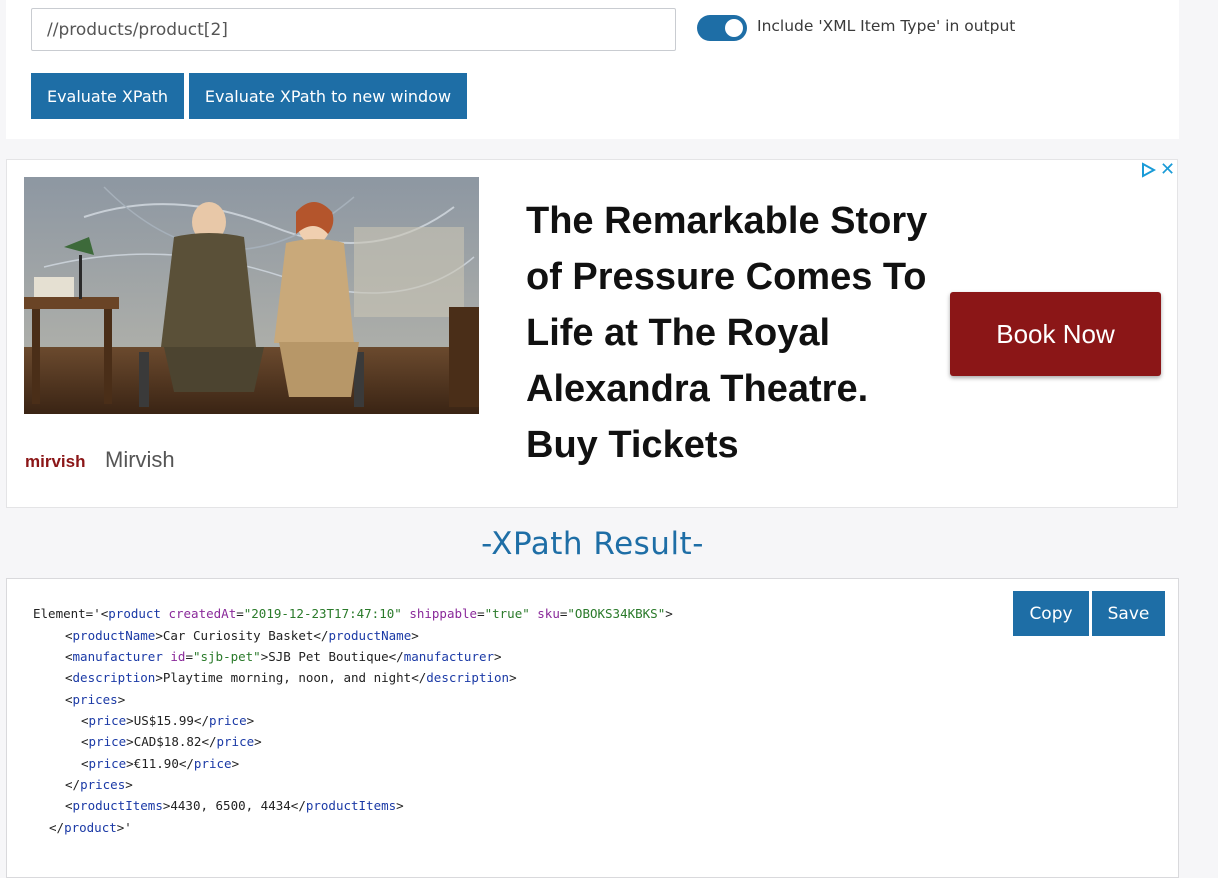  Describe the element at coordinates (140, 459) in the screenshot. I see `ad-brand-name: Mirvish` at that location.